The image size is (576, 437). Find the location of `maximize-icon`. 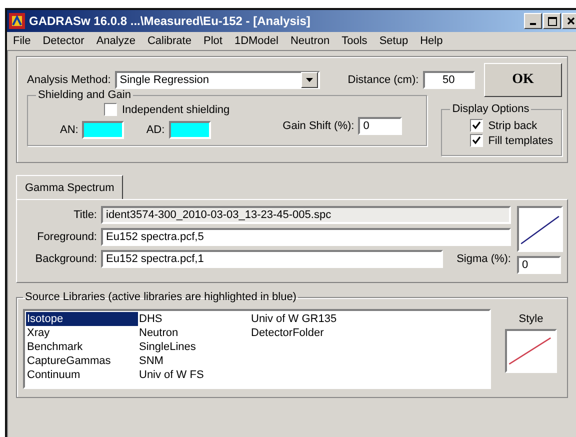

maximize-icon is located at coordinates (552, 21).